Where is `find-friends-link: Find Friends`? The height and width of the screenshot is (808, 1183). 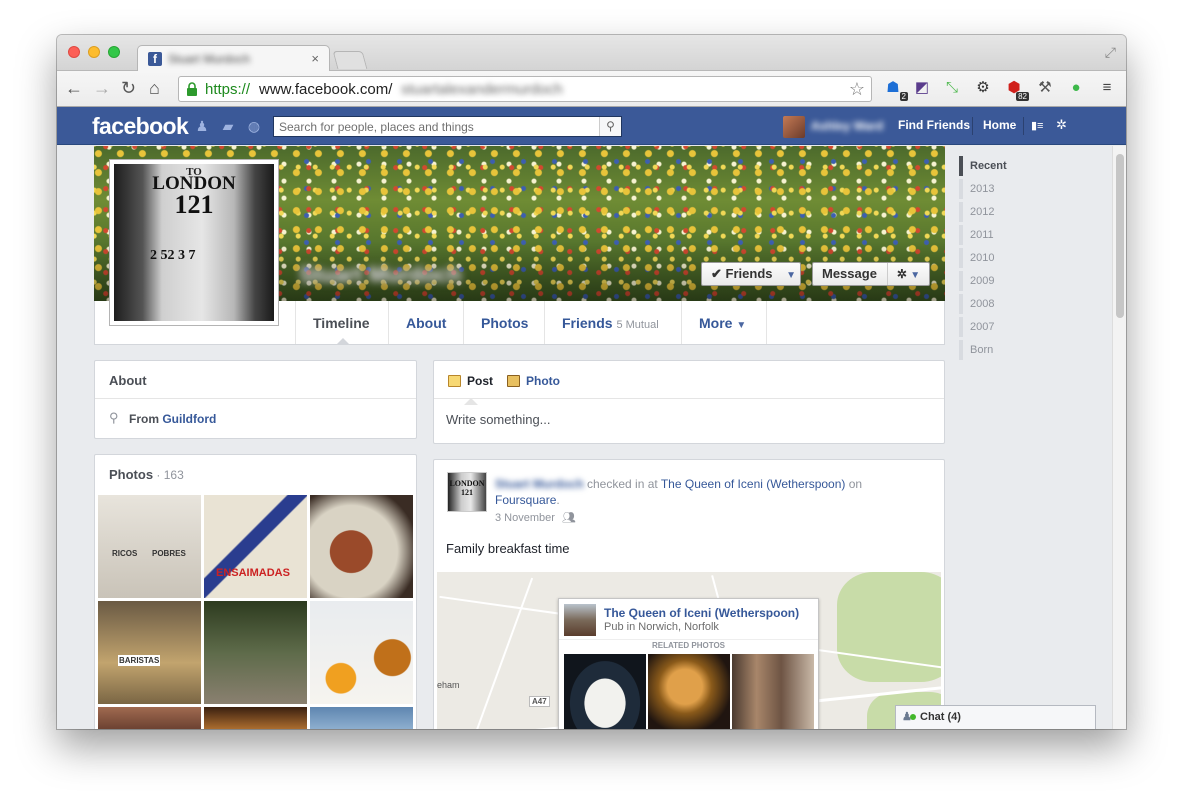 find-friends-link: Find Friends is located at coordinates (934, 125).